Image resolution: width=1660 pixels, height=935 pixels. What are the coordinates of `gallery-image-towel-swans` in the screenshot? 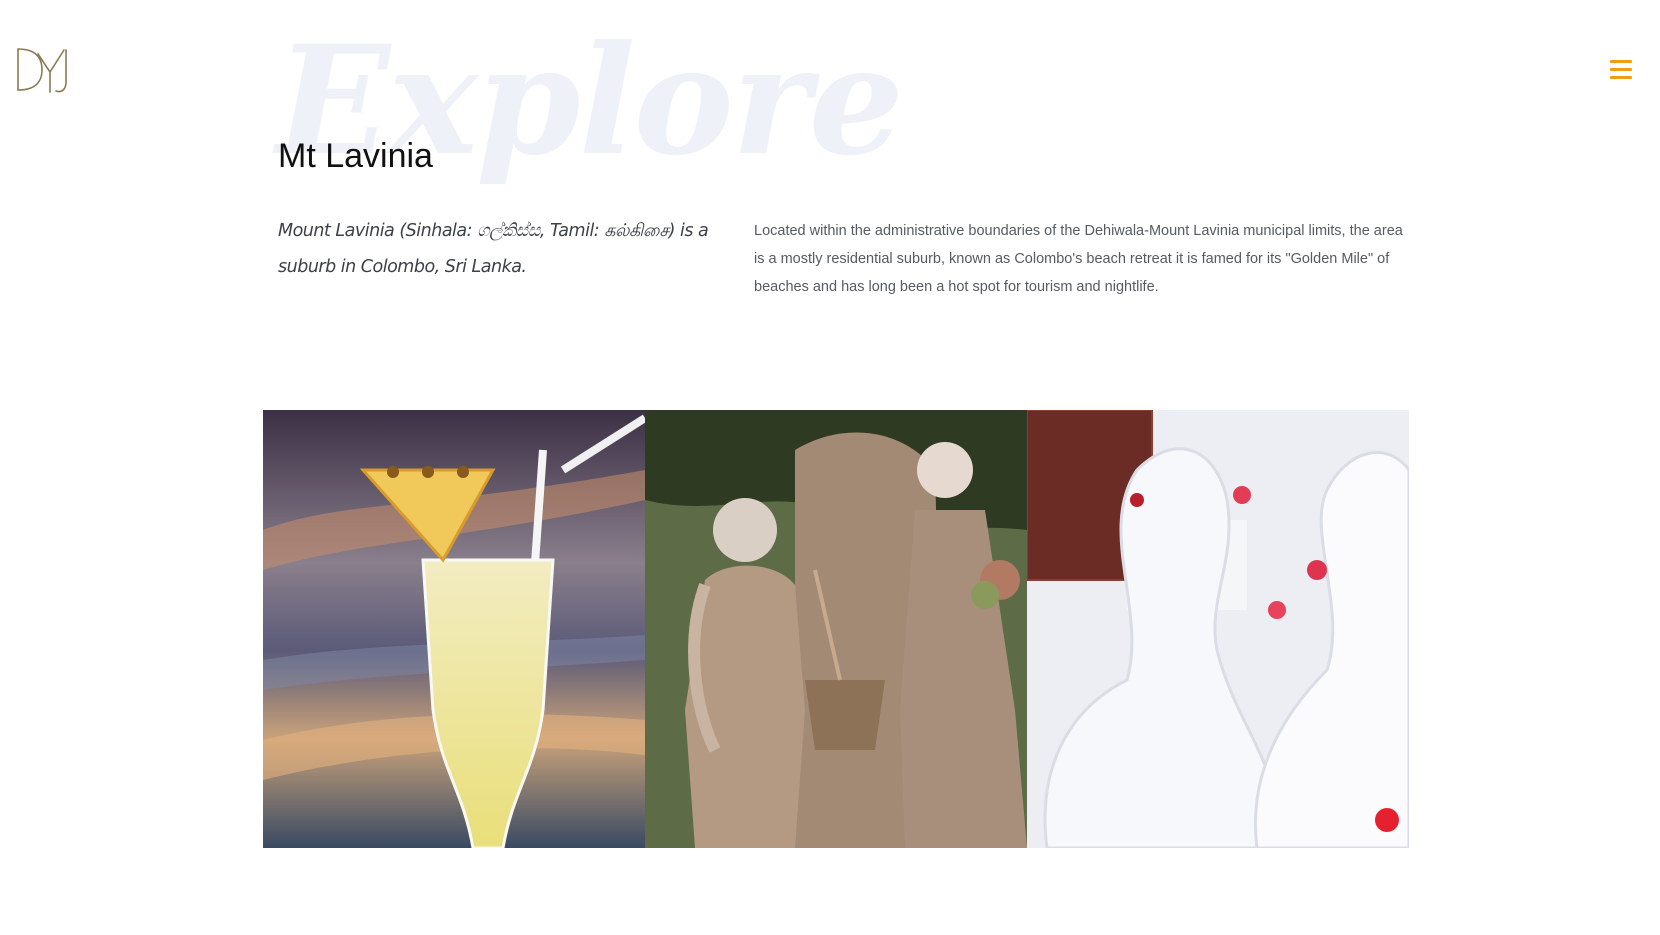 It's located at (1218, 629).